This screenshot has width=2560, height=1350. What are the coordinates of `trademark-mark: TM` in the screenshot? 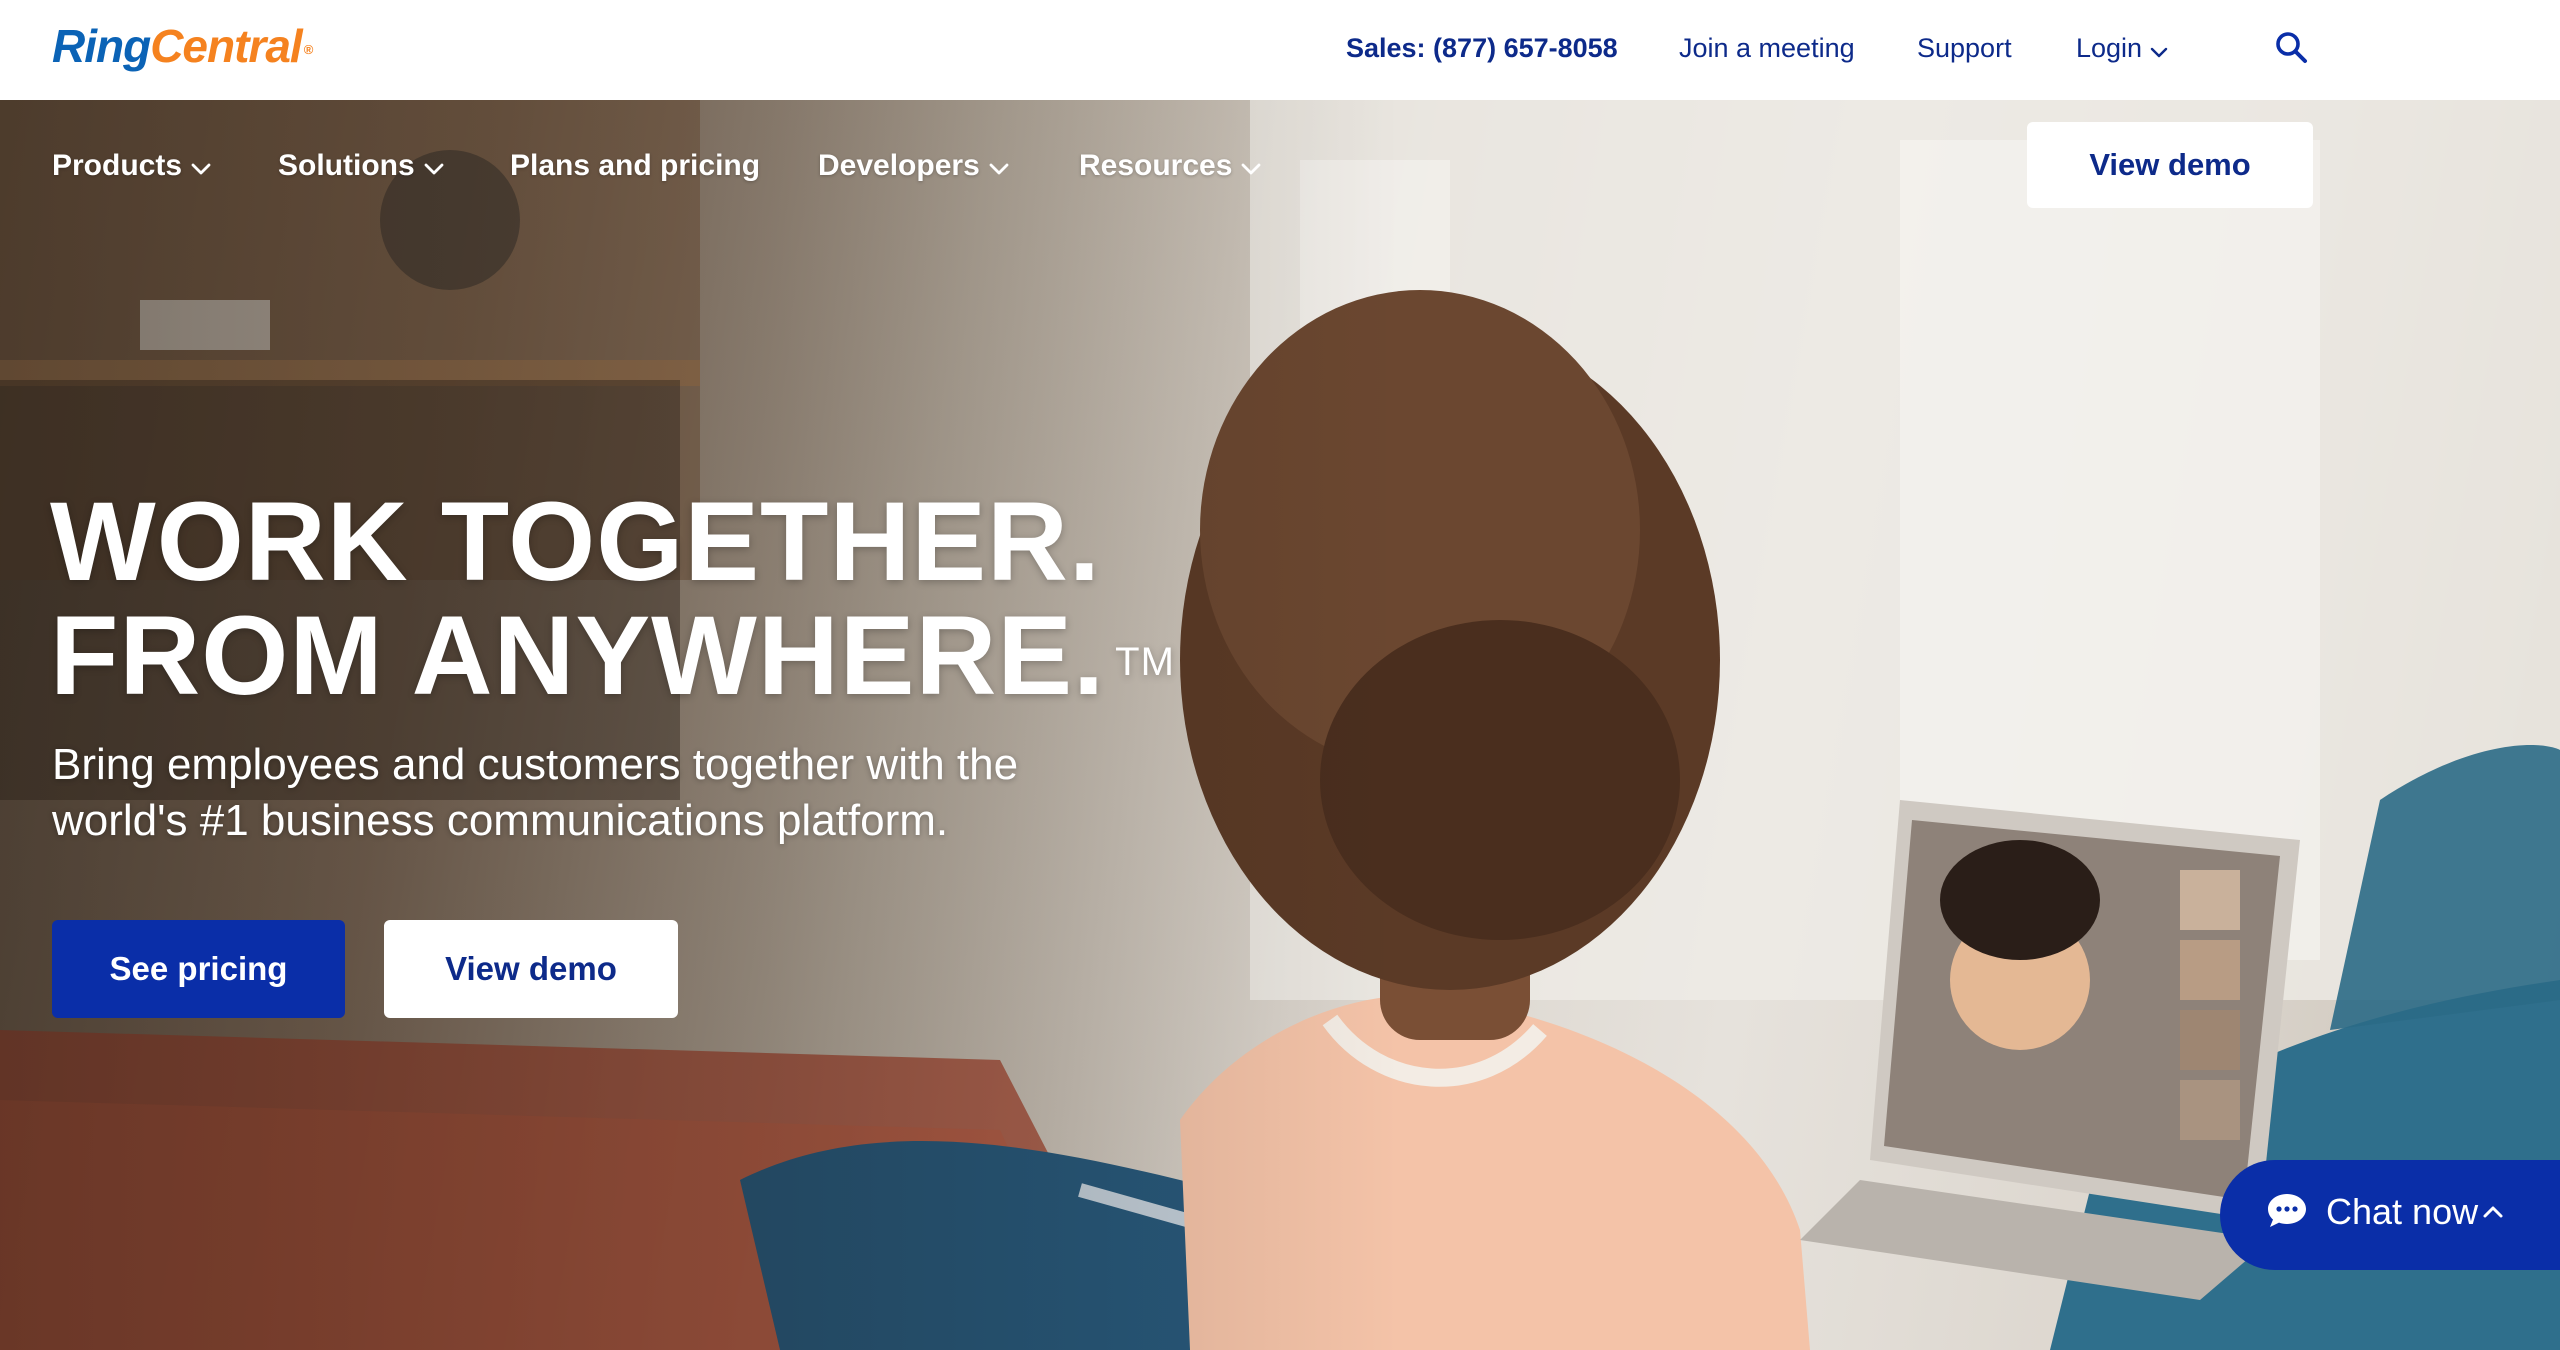 It's located at (1145, 662).